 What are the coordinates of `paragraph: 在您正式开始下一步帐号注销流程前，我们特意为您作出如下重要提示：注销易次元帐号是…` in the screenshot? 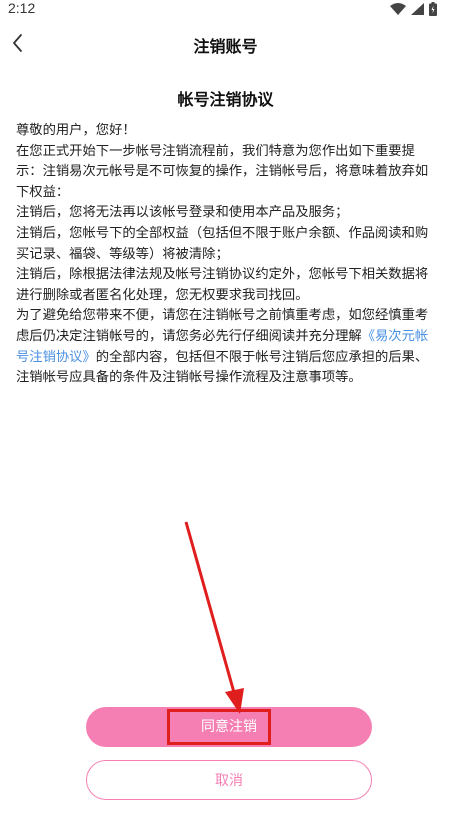 It's located at (222, 171).